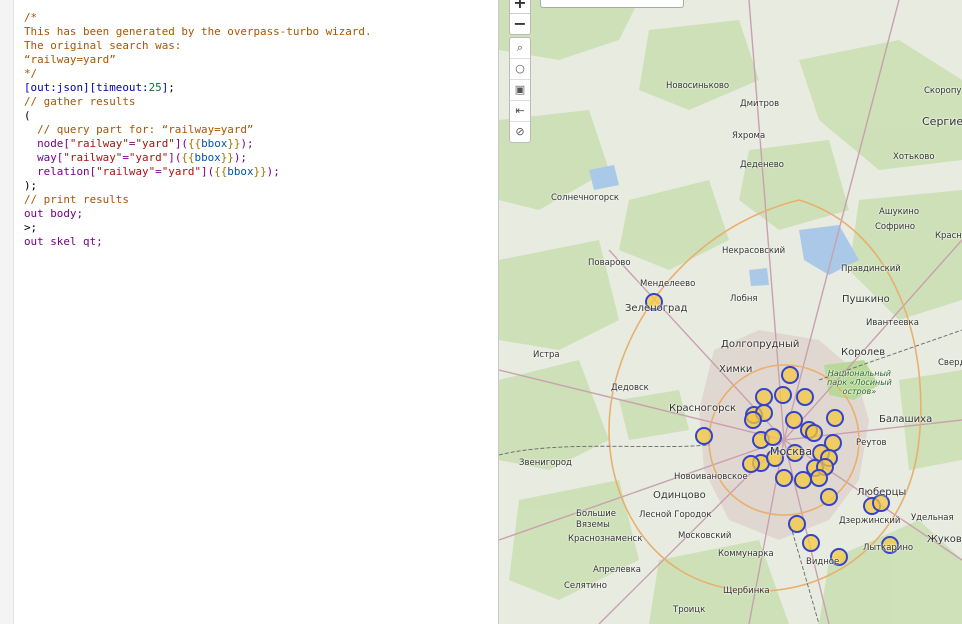  Describe the element at coordinates (668, 284) in the screenshot. I see `place-mendeleevo: Менделеево` at that location.